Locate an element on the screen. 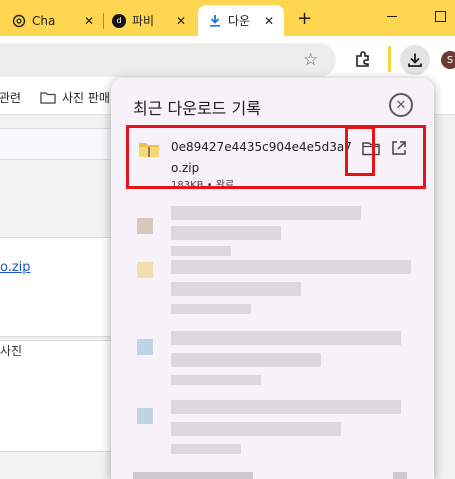 The image size is (455, 479). folder-icon is located at coordinates (48, 98).